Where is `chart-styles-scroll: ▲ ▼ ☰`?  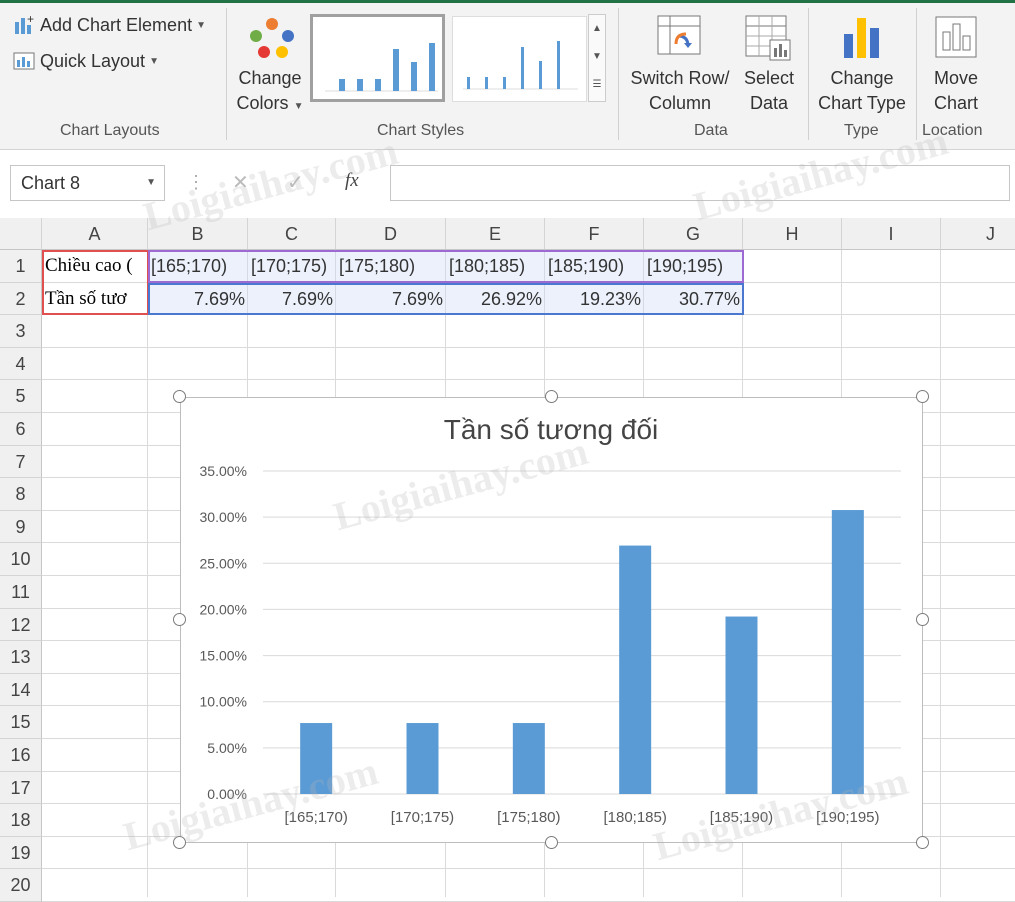 chart-styles-scroll: ▲ ▼ ☰ is located at coordinates (597, 58).